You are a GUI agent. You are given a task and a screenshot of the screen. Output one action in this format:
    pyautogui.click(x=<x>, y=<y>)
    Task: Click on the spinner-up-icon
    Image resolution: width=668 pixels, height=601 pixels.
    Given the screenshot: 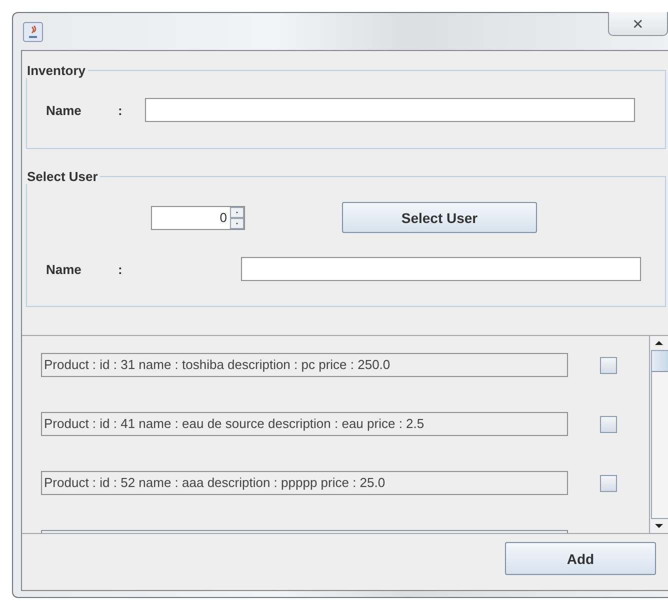 What is the action you would take?
    pyautogui.click(x=237, y=212)
    